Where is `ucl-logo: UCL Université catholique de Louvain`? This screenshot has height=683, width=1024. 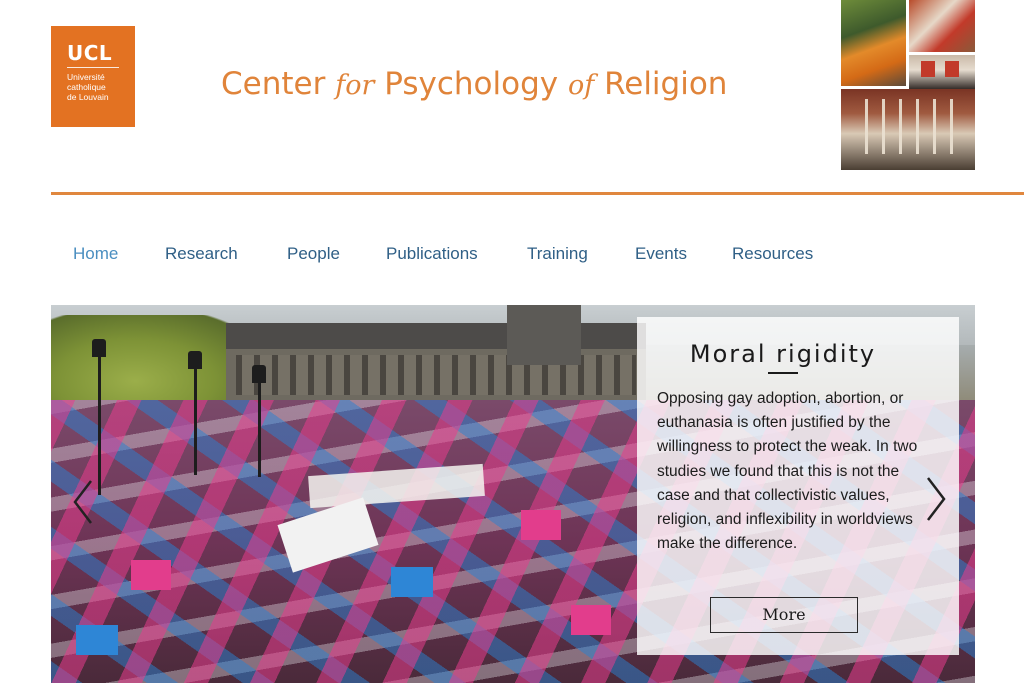 ucl-logo: UCL Université catholique de Louvain is located at coordinates (93, 76).